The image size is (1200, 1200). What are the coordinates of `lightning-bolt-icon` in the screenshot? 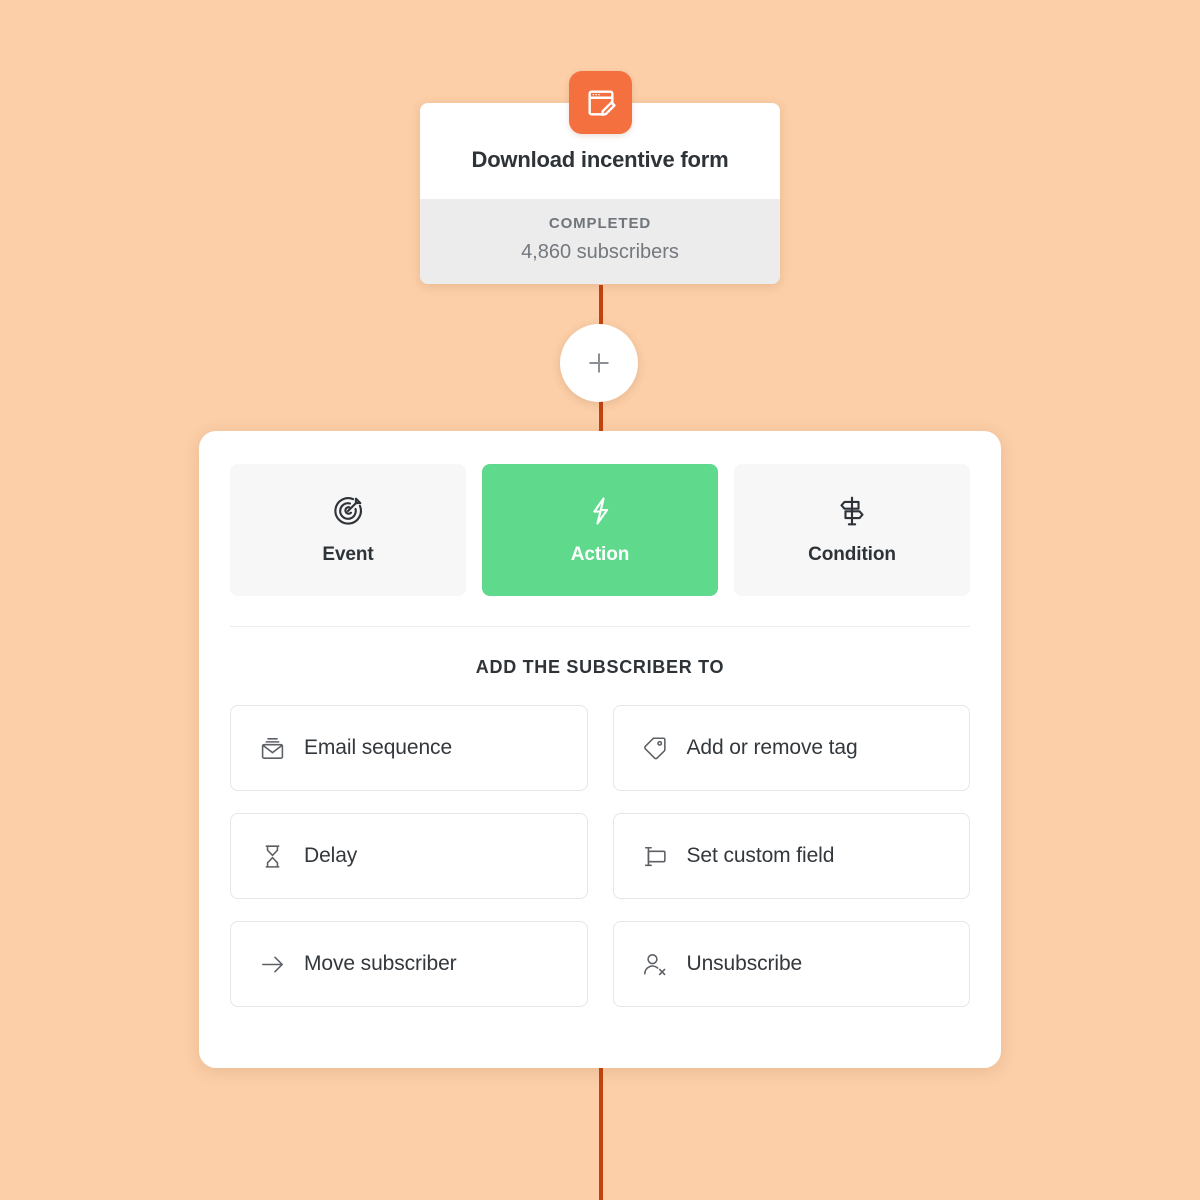 It's located at (600, 511).